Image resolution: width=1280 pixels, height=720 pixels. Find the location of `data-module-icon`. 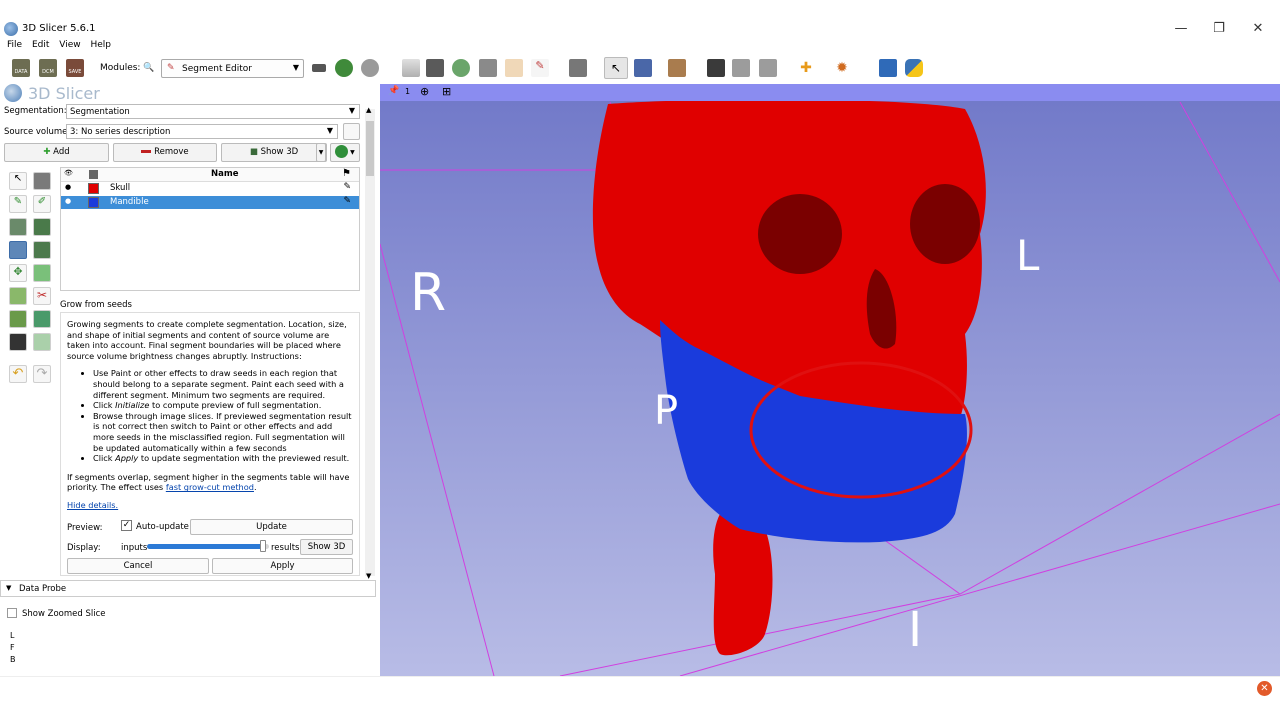

data-module-icon is located at coordinates (435, 68).